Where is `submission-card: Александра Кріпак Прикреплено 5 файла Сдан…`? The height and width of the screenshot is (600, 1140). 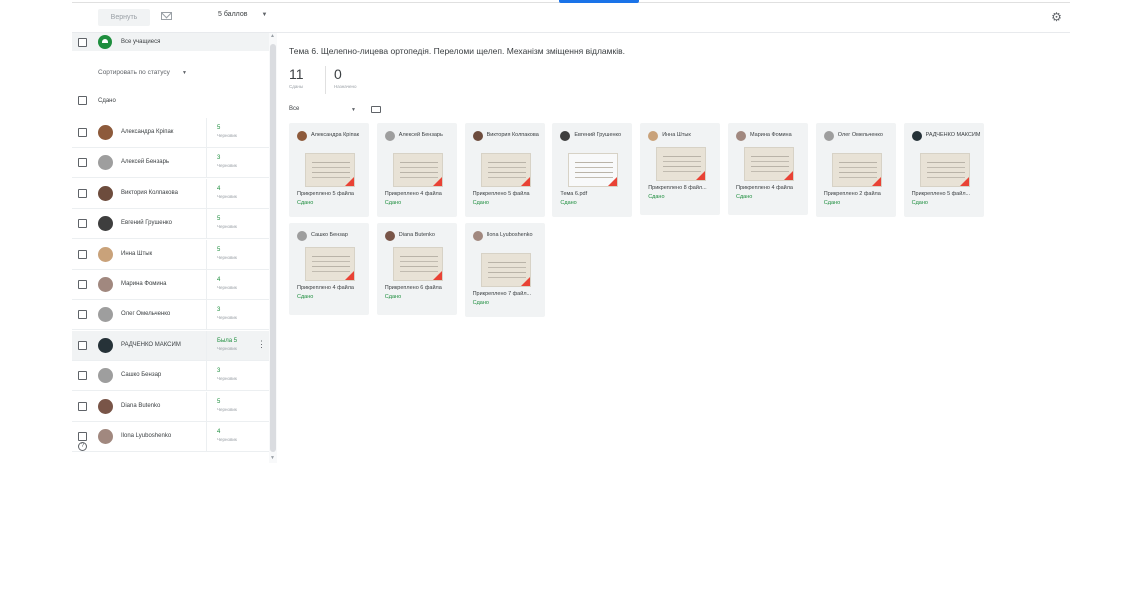
submission-card: Александра Кріпак Прикреплено 5 файла Сдан… is located at coordinates (329, 170).